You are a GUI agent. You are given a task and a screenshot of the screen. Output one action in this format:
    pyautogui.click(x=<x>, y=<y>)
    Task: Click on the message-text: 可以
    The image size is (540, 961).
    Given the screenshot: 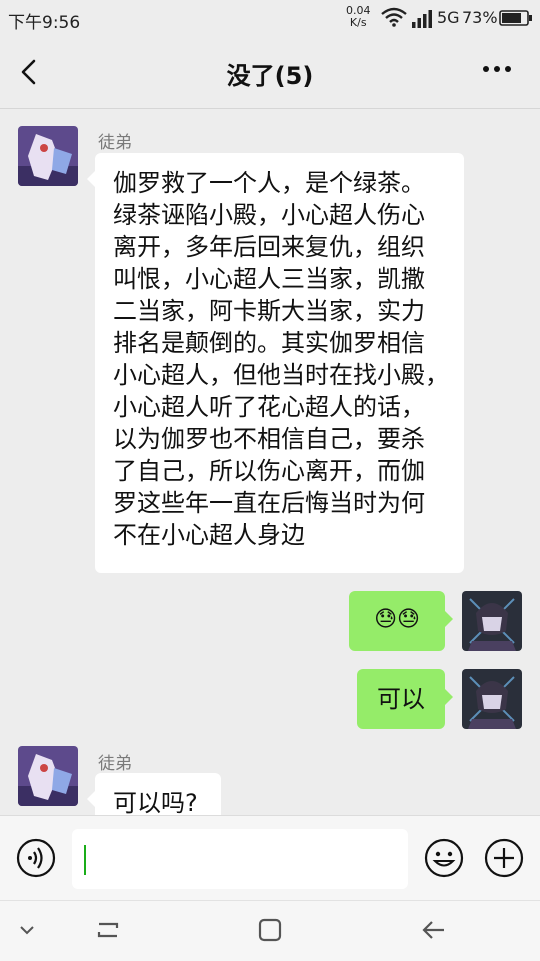 What is the action you would take?
    pyautogui.click(x=401, y=699)
    